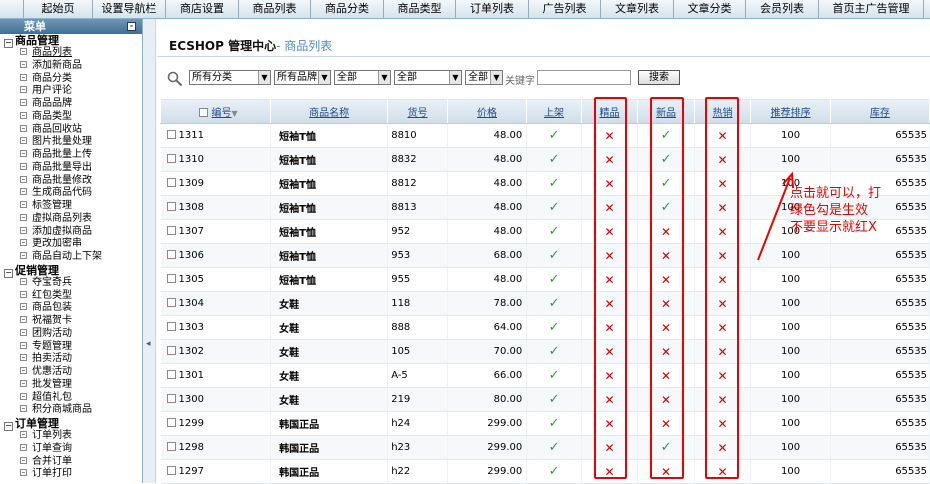 The width and height of the screenshot is (930, 484). Describe the element at coordinates (637, 9) in the screenshot. I see `topnav-tab: 文章列表` at that location.